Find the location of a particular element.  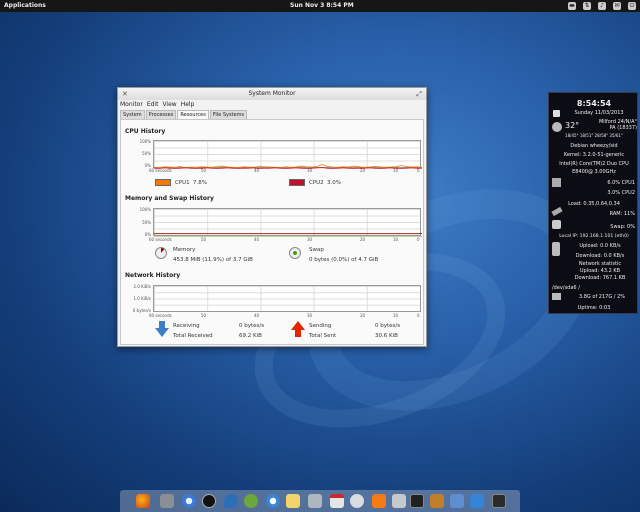

y-tick: 100% is located at coordinates (145, 209).